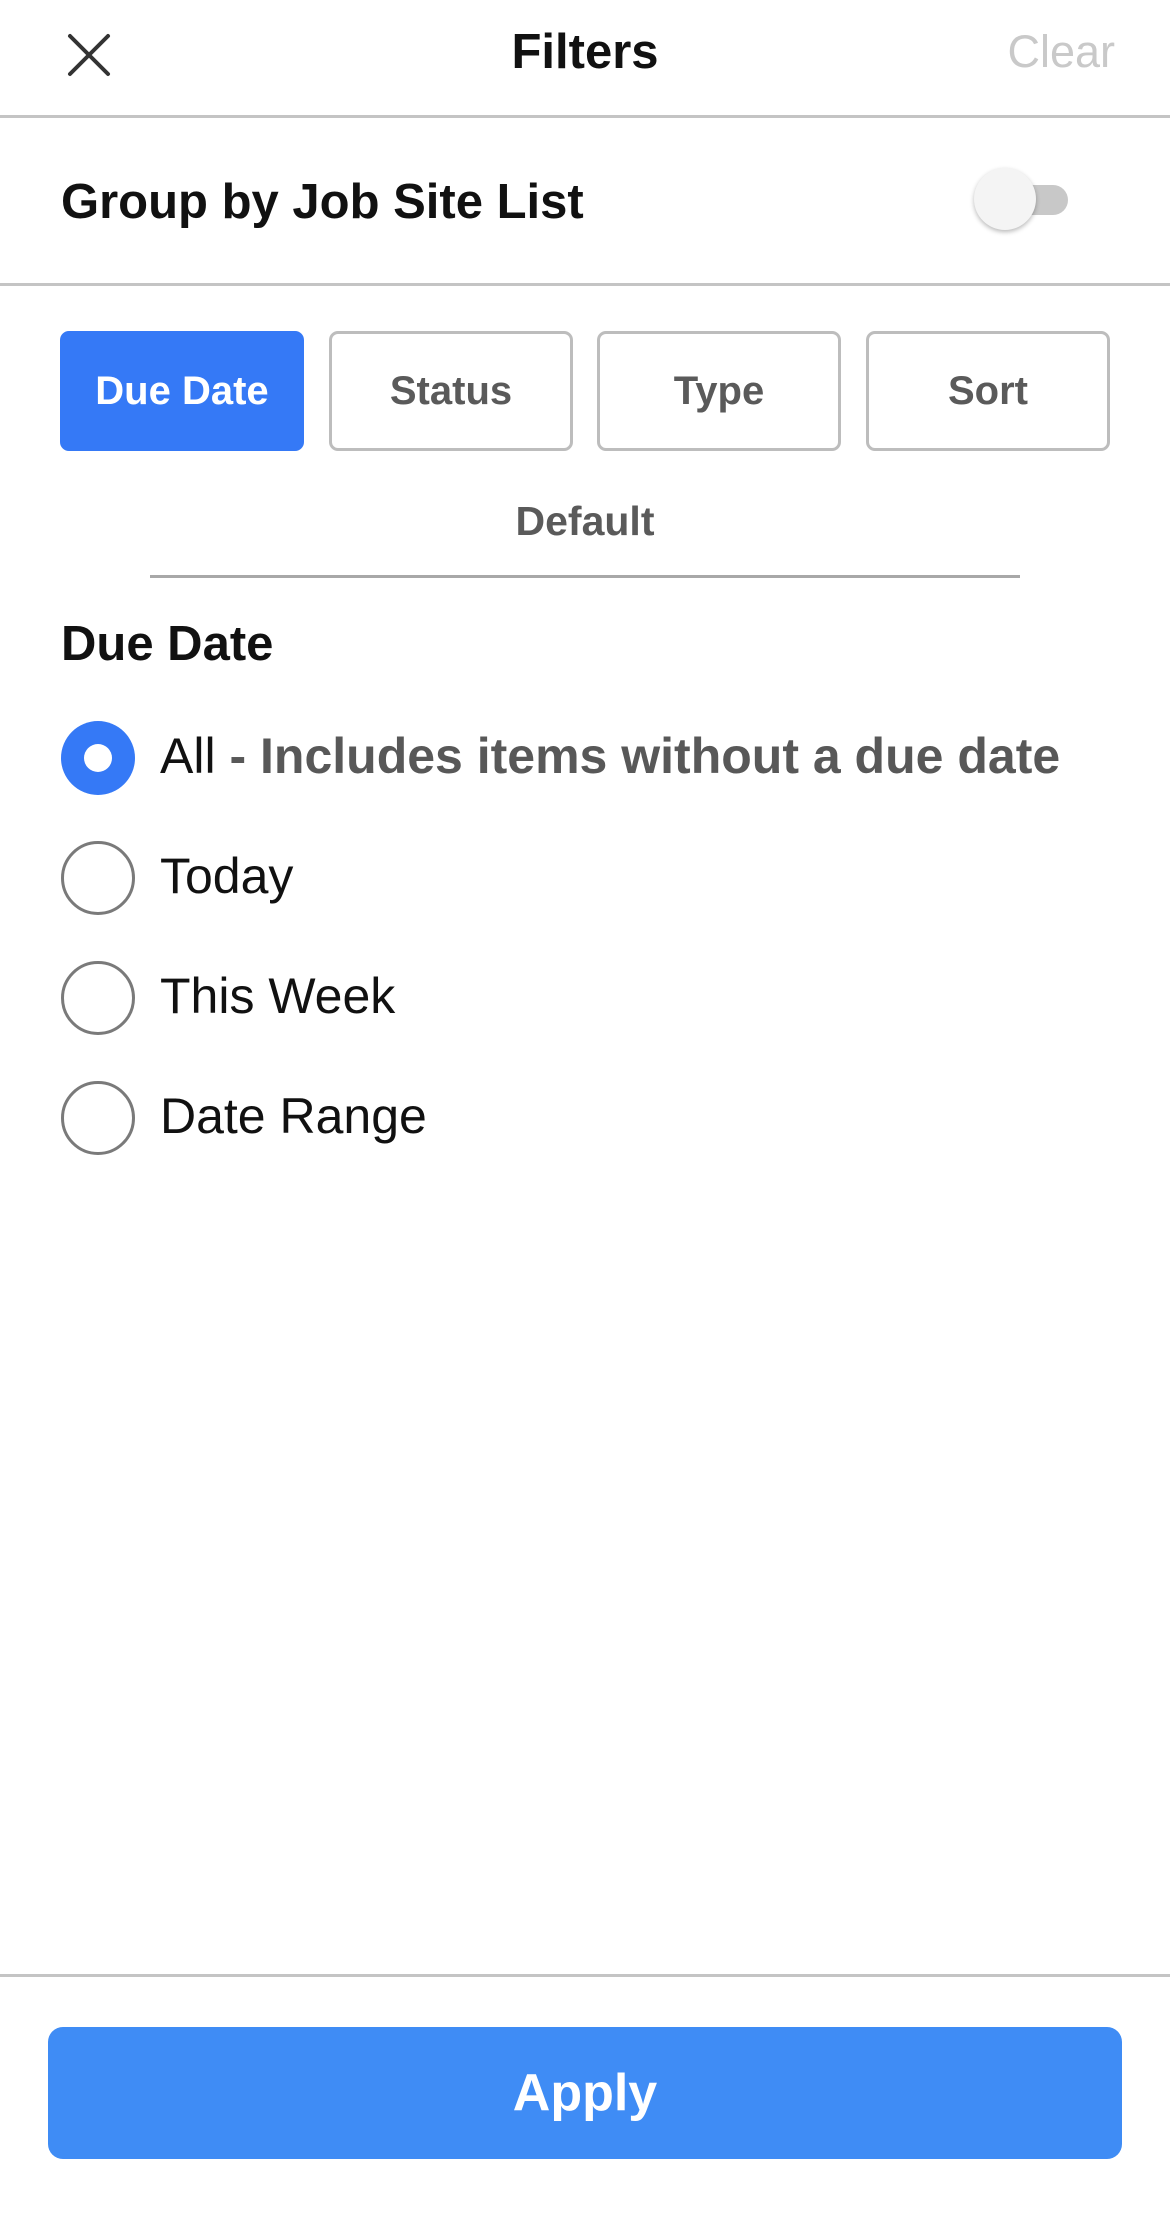  Describe the element at coordinates (322, 202) in the screenshot. I see `group-by-label: Group by Job Site List` at that location.